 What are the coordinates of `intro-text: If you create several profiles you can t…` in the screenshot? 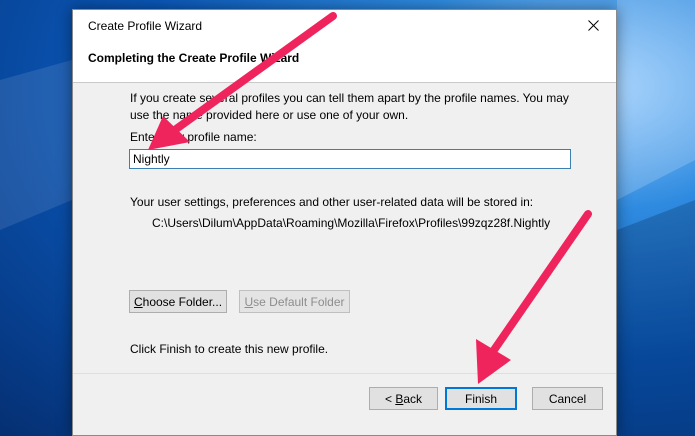 It's located at (349, 106).